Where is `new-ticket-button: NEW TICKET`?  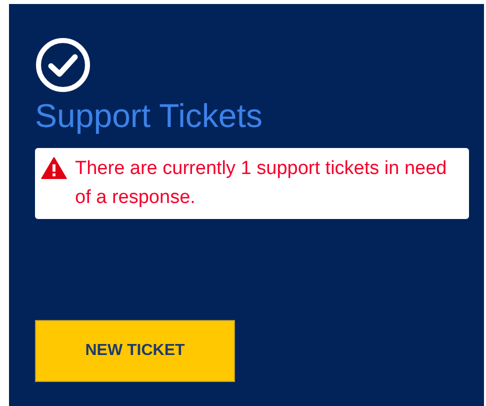
new-ticket-button: NEW TICKET is located at coordinates (135, 351).